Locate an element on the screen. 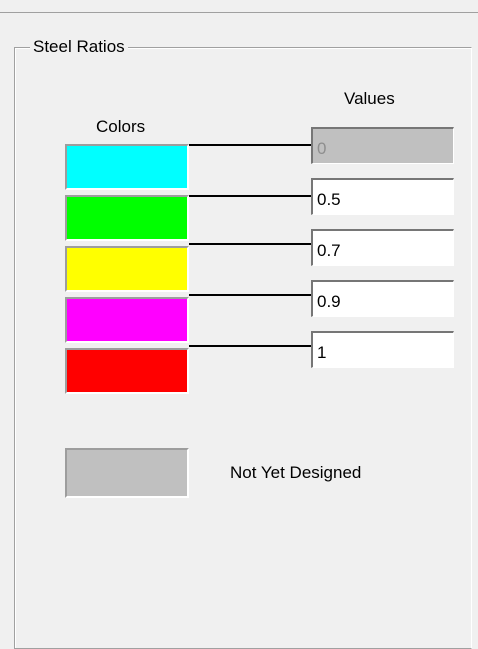 This screenshot has height=649, width=478. colors-column-label: Colors is located at coordinates (121, 126).